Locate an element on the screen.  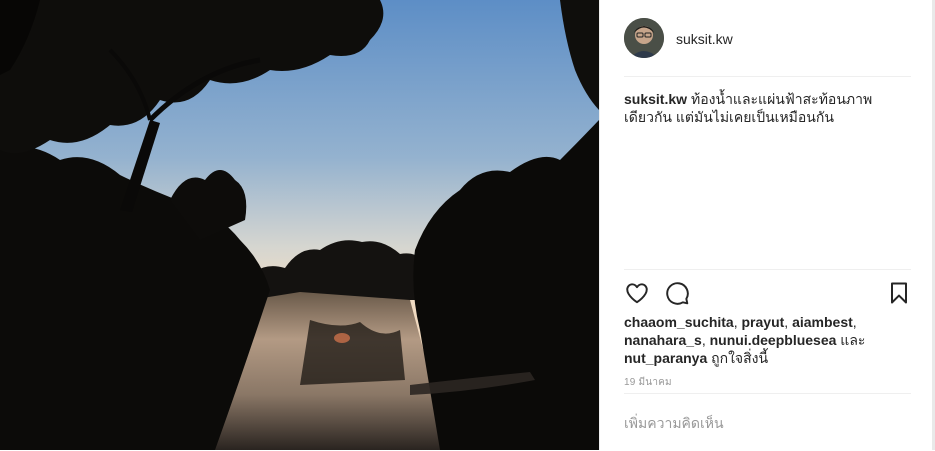
username-link: suksit.kw is located at coordinates (704, 39).